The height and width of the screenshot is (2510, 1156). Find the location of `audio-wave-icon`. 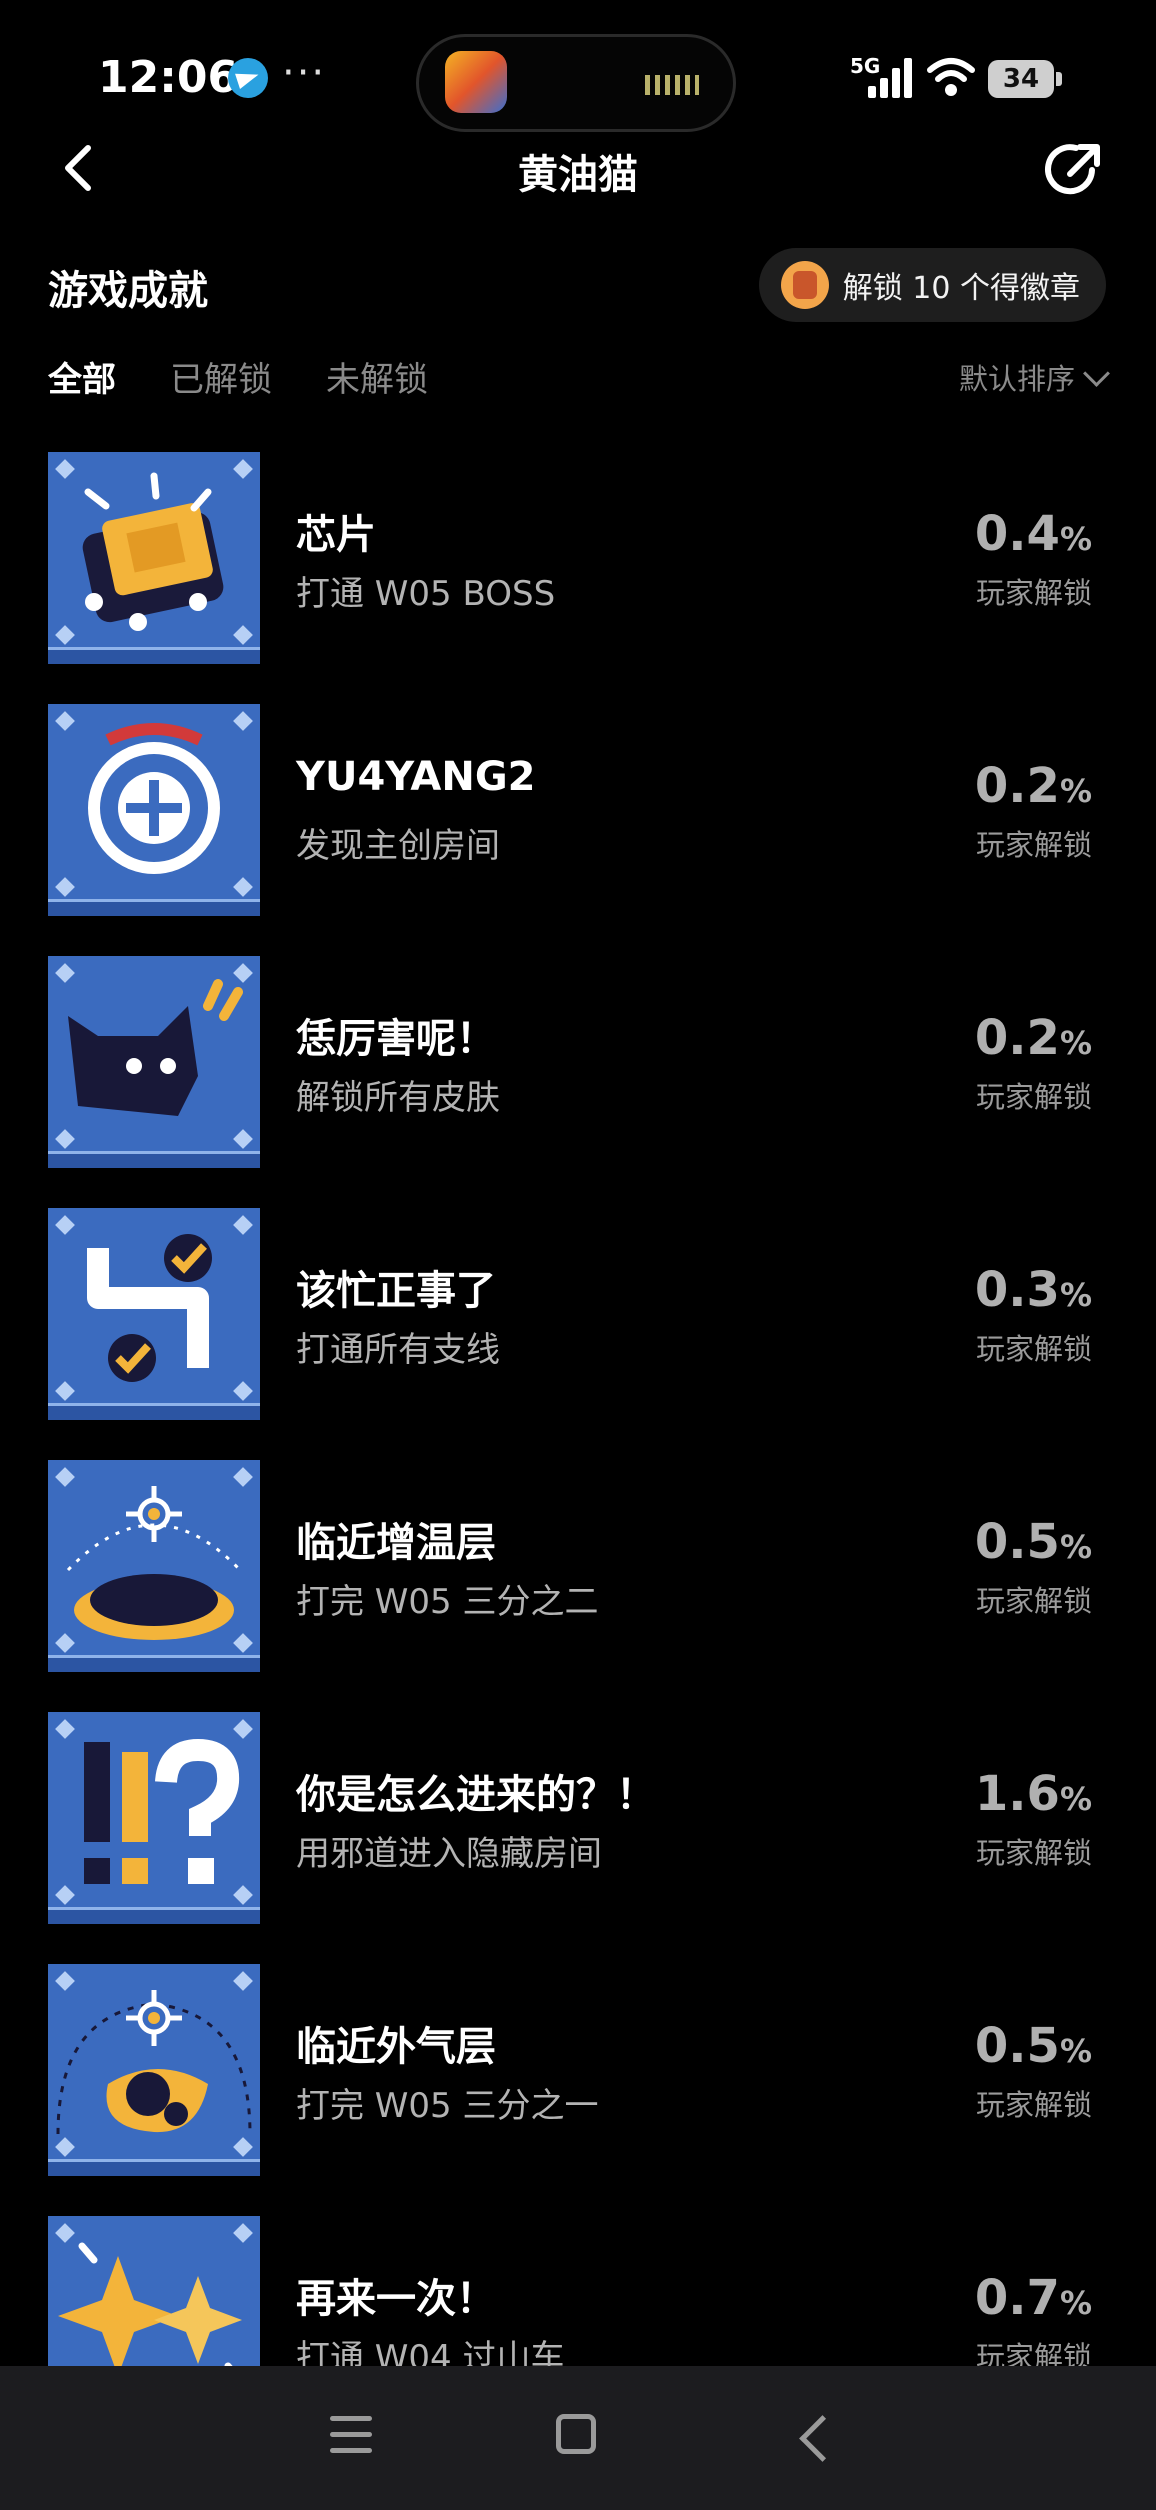

audio-wave-icon is located at coordinates (672, 85).